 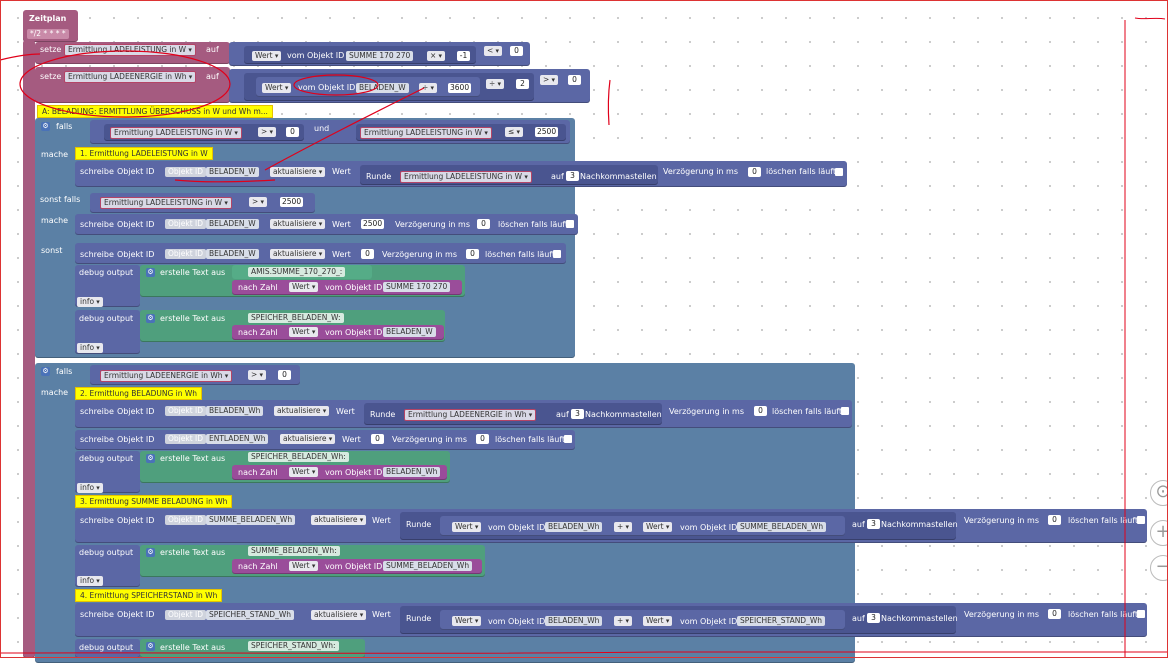 I want to click on operator-dropdown: ÷, so click(x=428, y=88).